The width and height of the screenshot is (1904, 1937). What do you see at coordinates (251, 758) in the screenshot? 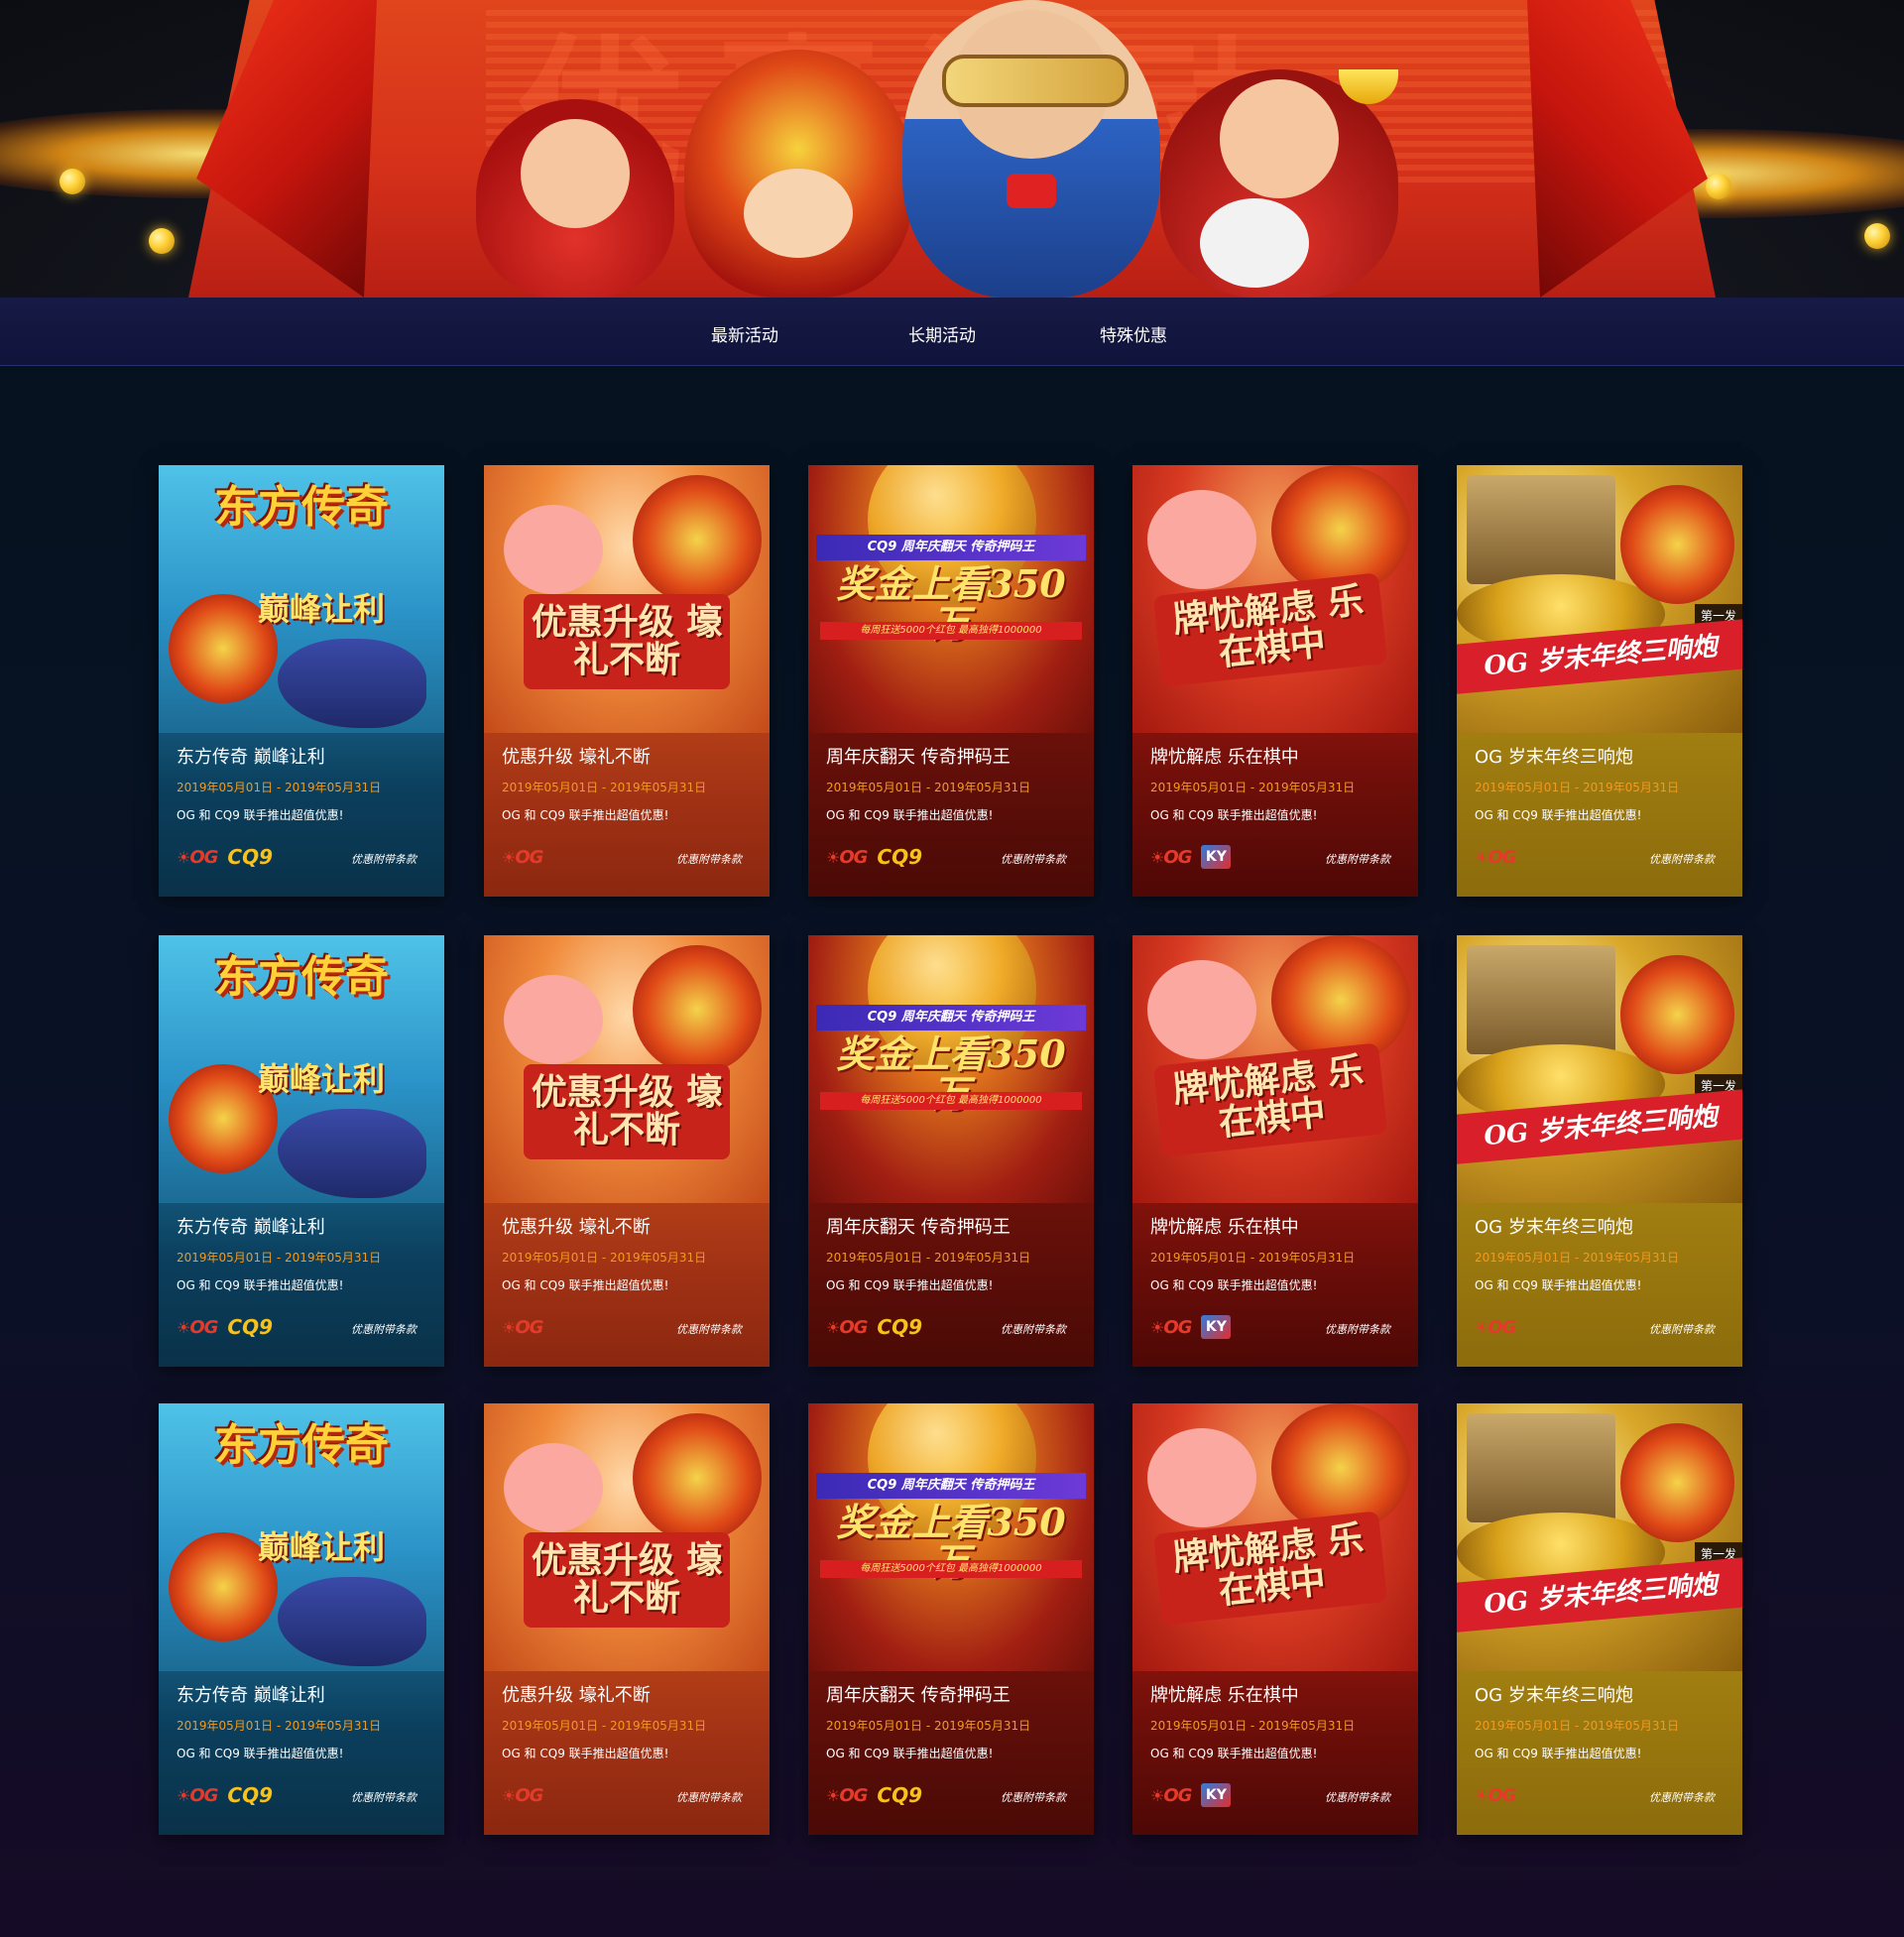
I see `promo-card-title: 东方传奇 巅峰让利` at bounding box center [251, 758].